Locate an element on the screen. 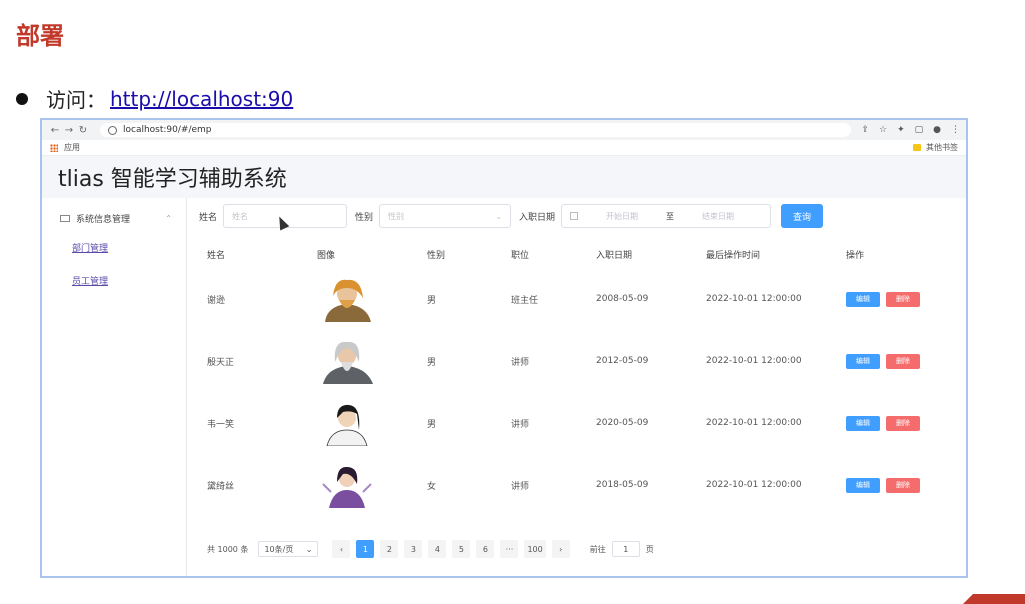  share-icon: ⇪ is located at coordinates (865, 130).